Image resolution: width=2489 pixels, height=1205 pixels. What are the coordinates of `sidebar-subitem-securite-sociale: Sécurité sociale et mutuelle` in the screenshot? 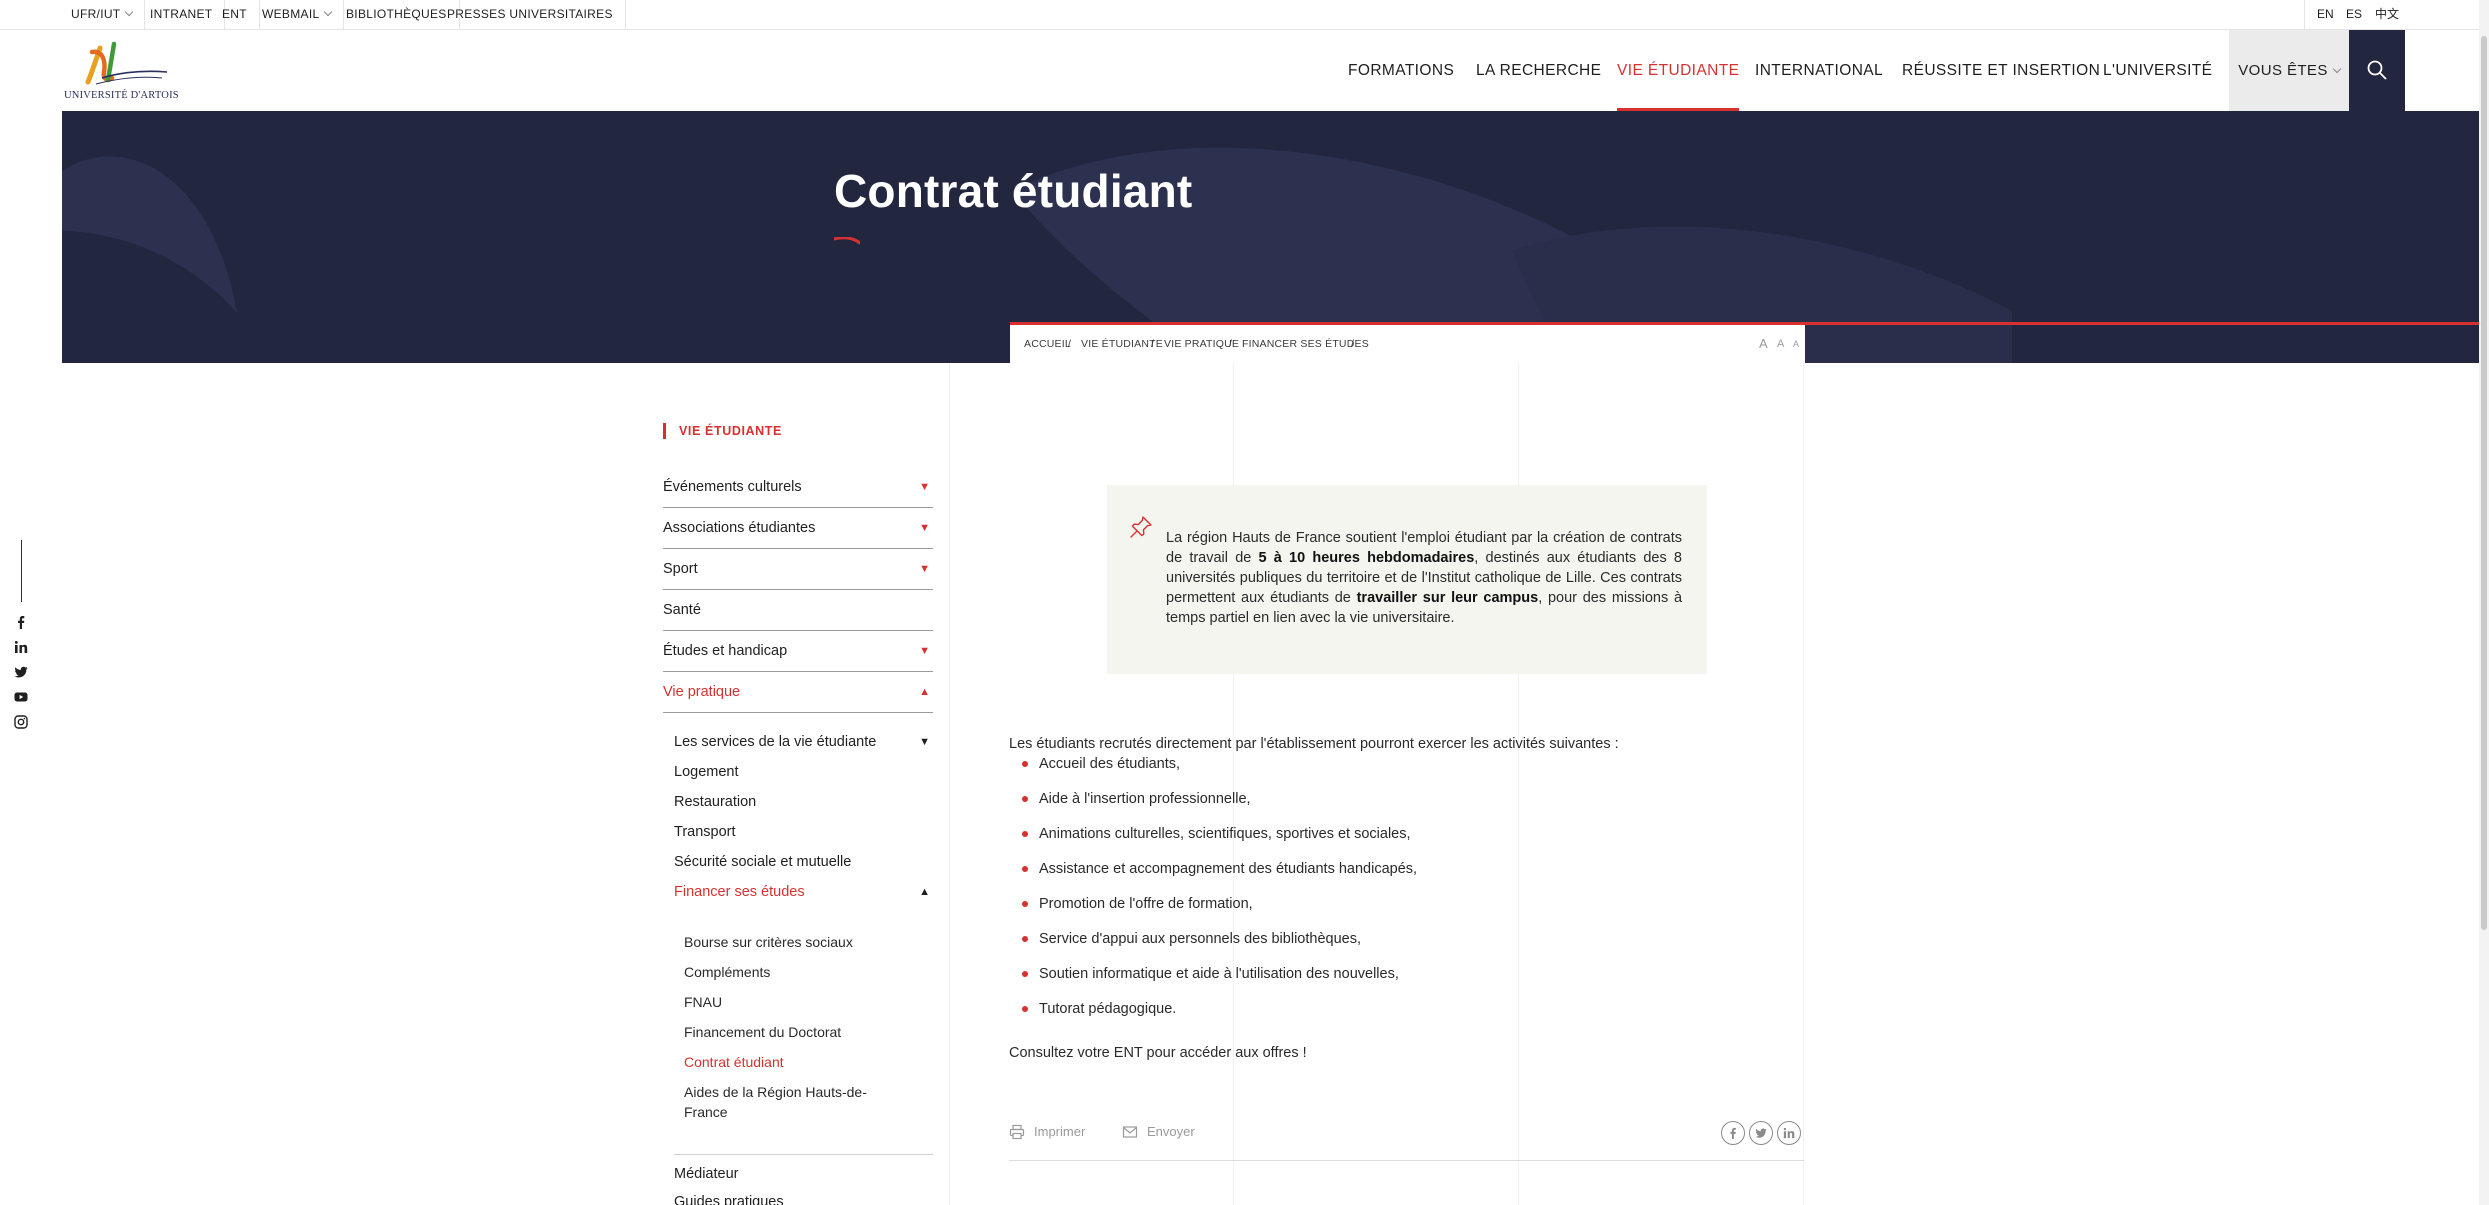 It's located at (803, 862).